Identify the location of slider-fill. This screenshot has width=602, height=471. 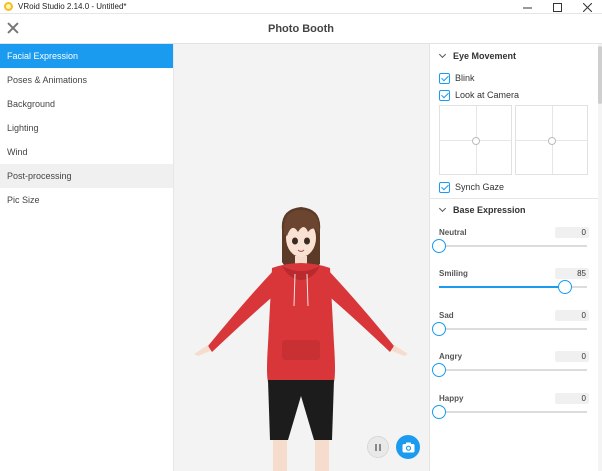
(502, 287).